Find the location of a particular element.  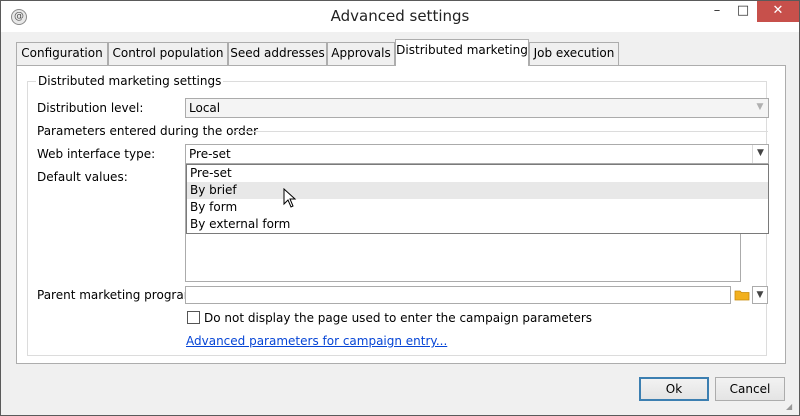

tab-control-population: Control population is located at coordinates (168, 53).